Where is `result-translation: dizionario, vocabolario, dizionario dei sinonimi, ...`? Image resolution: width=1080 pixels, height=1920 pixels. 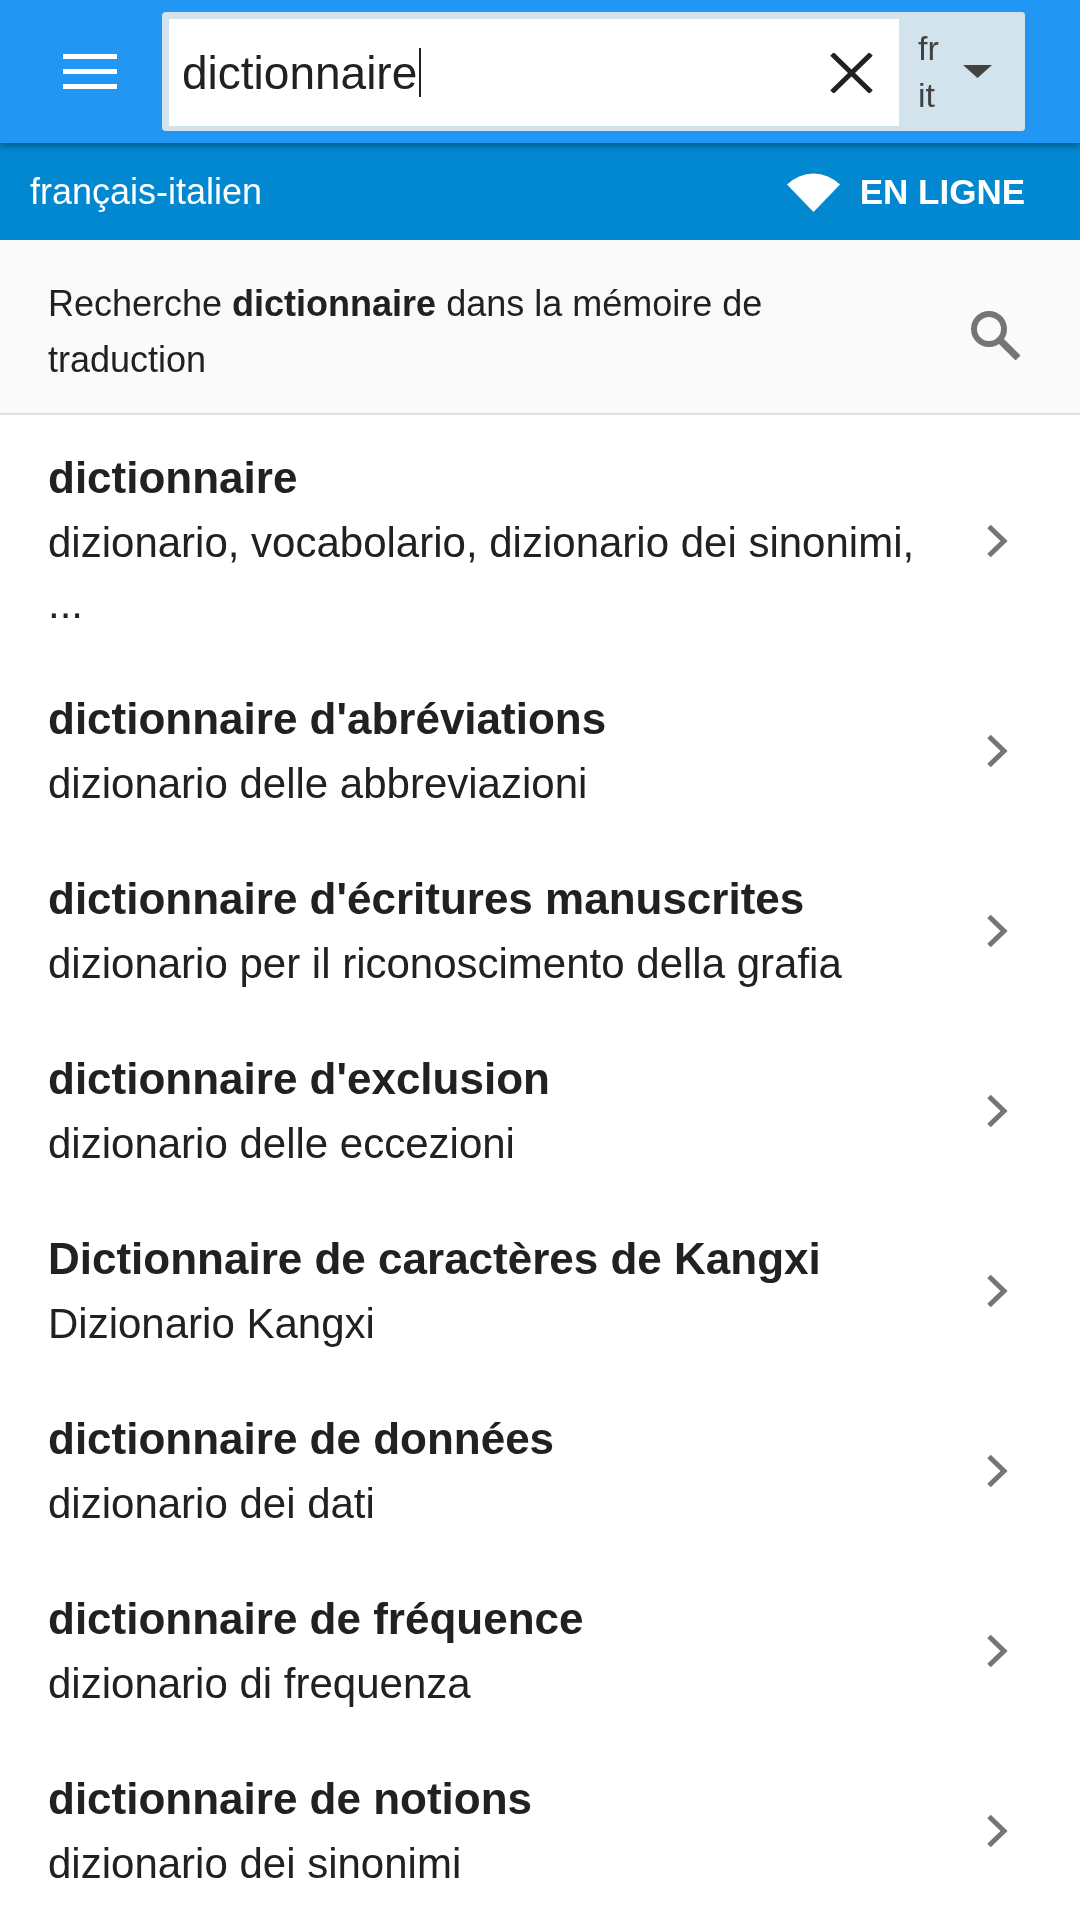 result-translation: dizionario, vocabolario, dizionario dei sinonimi, ... is located at coordinates (482, 573).